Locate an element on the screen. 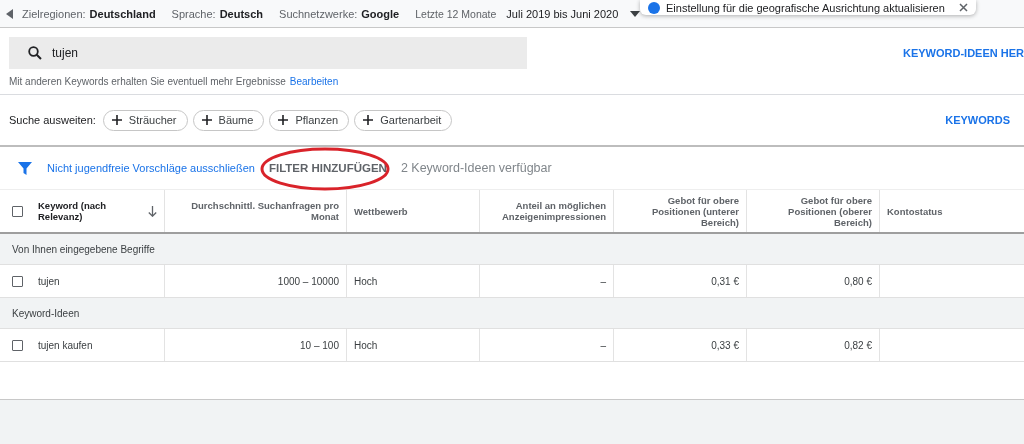  suggestion-chip: Pflanzen is located at coordinates (309, 120).